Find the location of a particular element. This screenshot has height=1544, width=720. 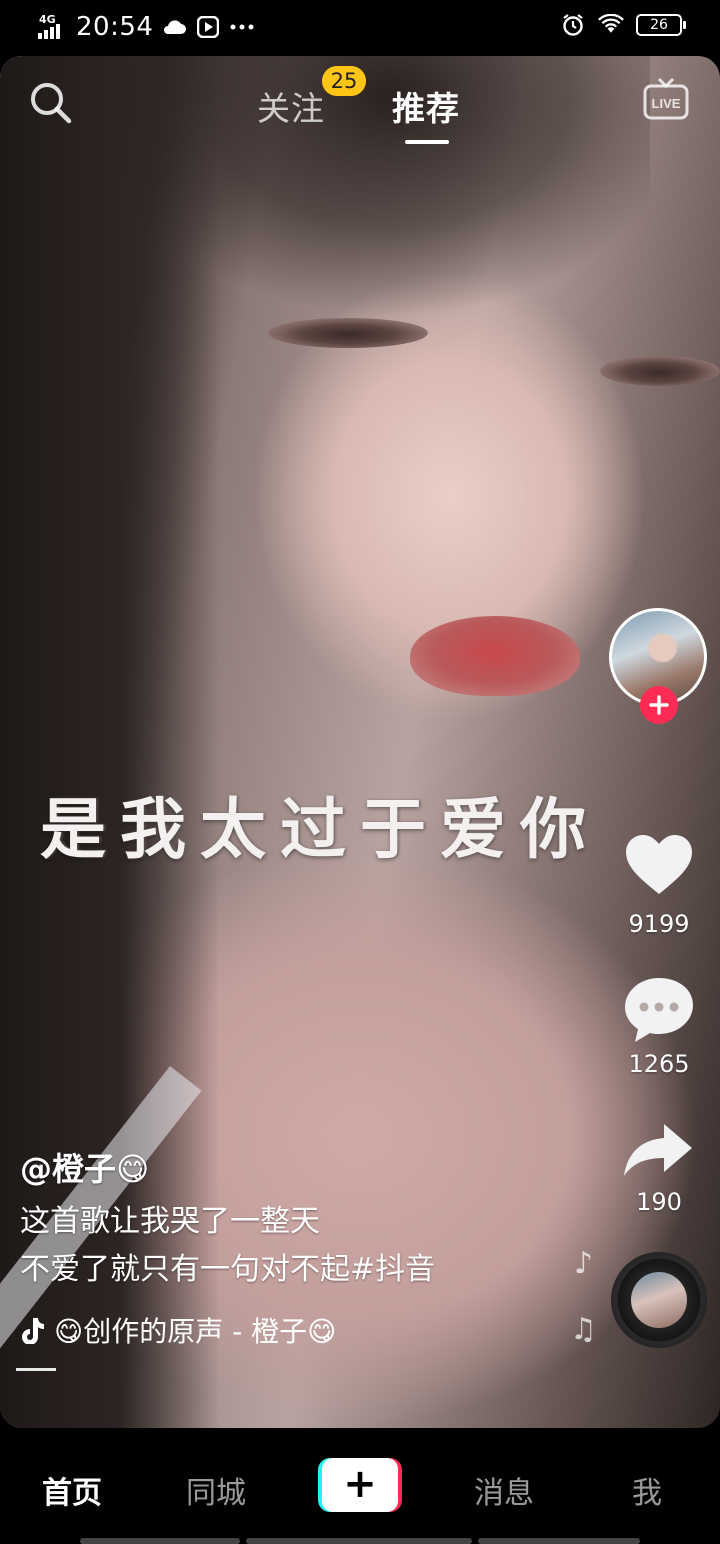

status-bar: 4G 20:54 26 is located at coordinates (360, 28).